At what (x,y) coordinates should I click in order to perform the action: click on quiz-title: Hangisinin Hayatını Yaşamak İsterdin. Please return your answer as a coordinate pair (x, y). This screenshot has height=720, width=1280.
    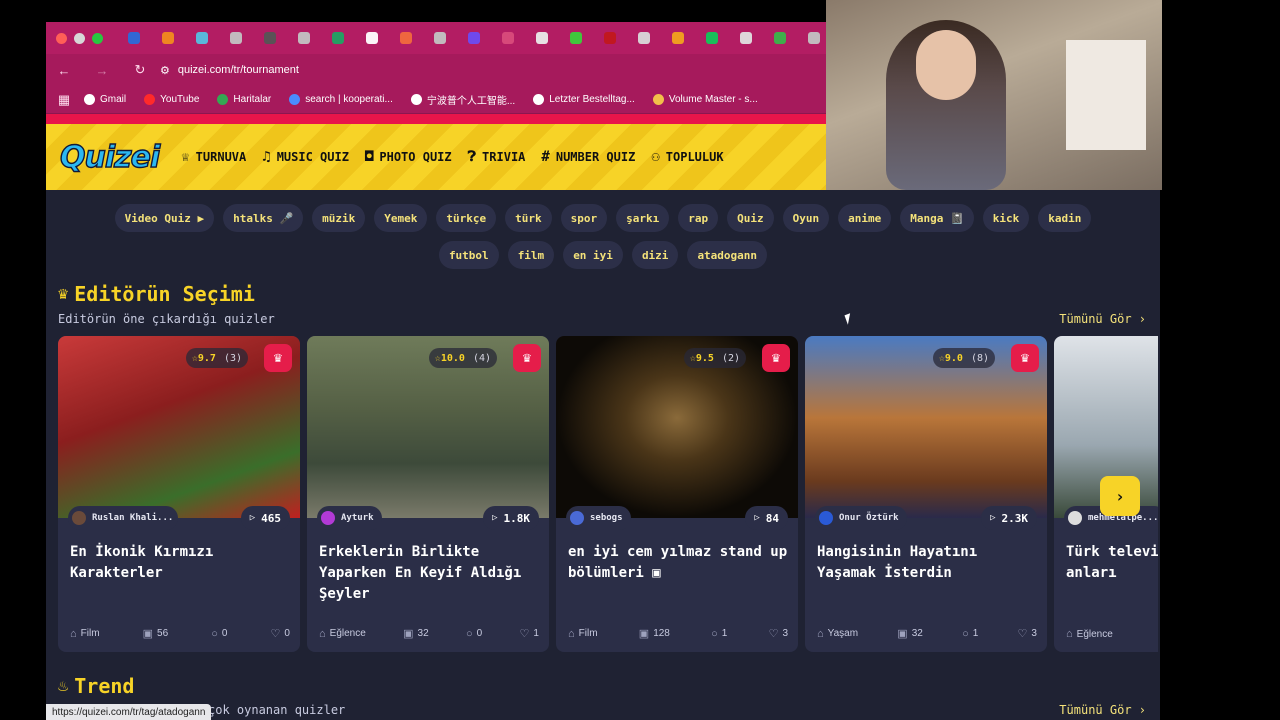
    Looking at the image, I should click on (928, 563).